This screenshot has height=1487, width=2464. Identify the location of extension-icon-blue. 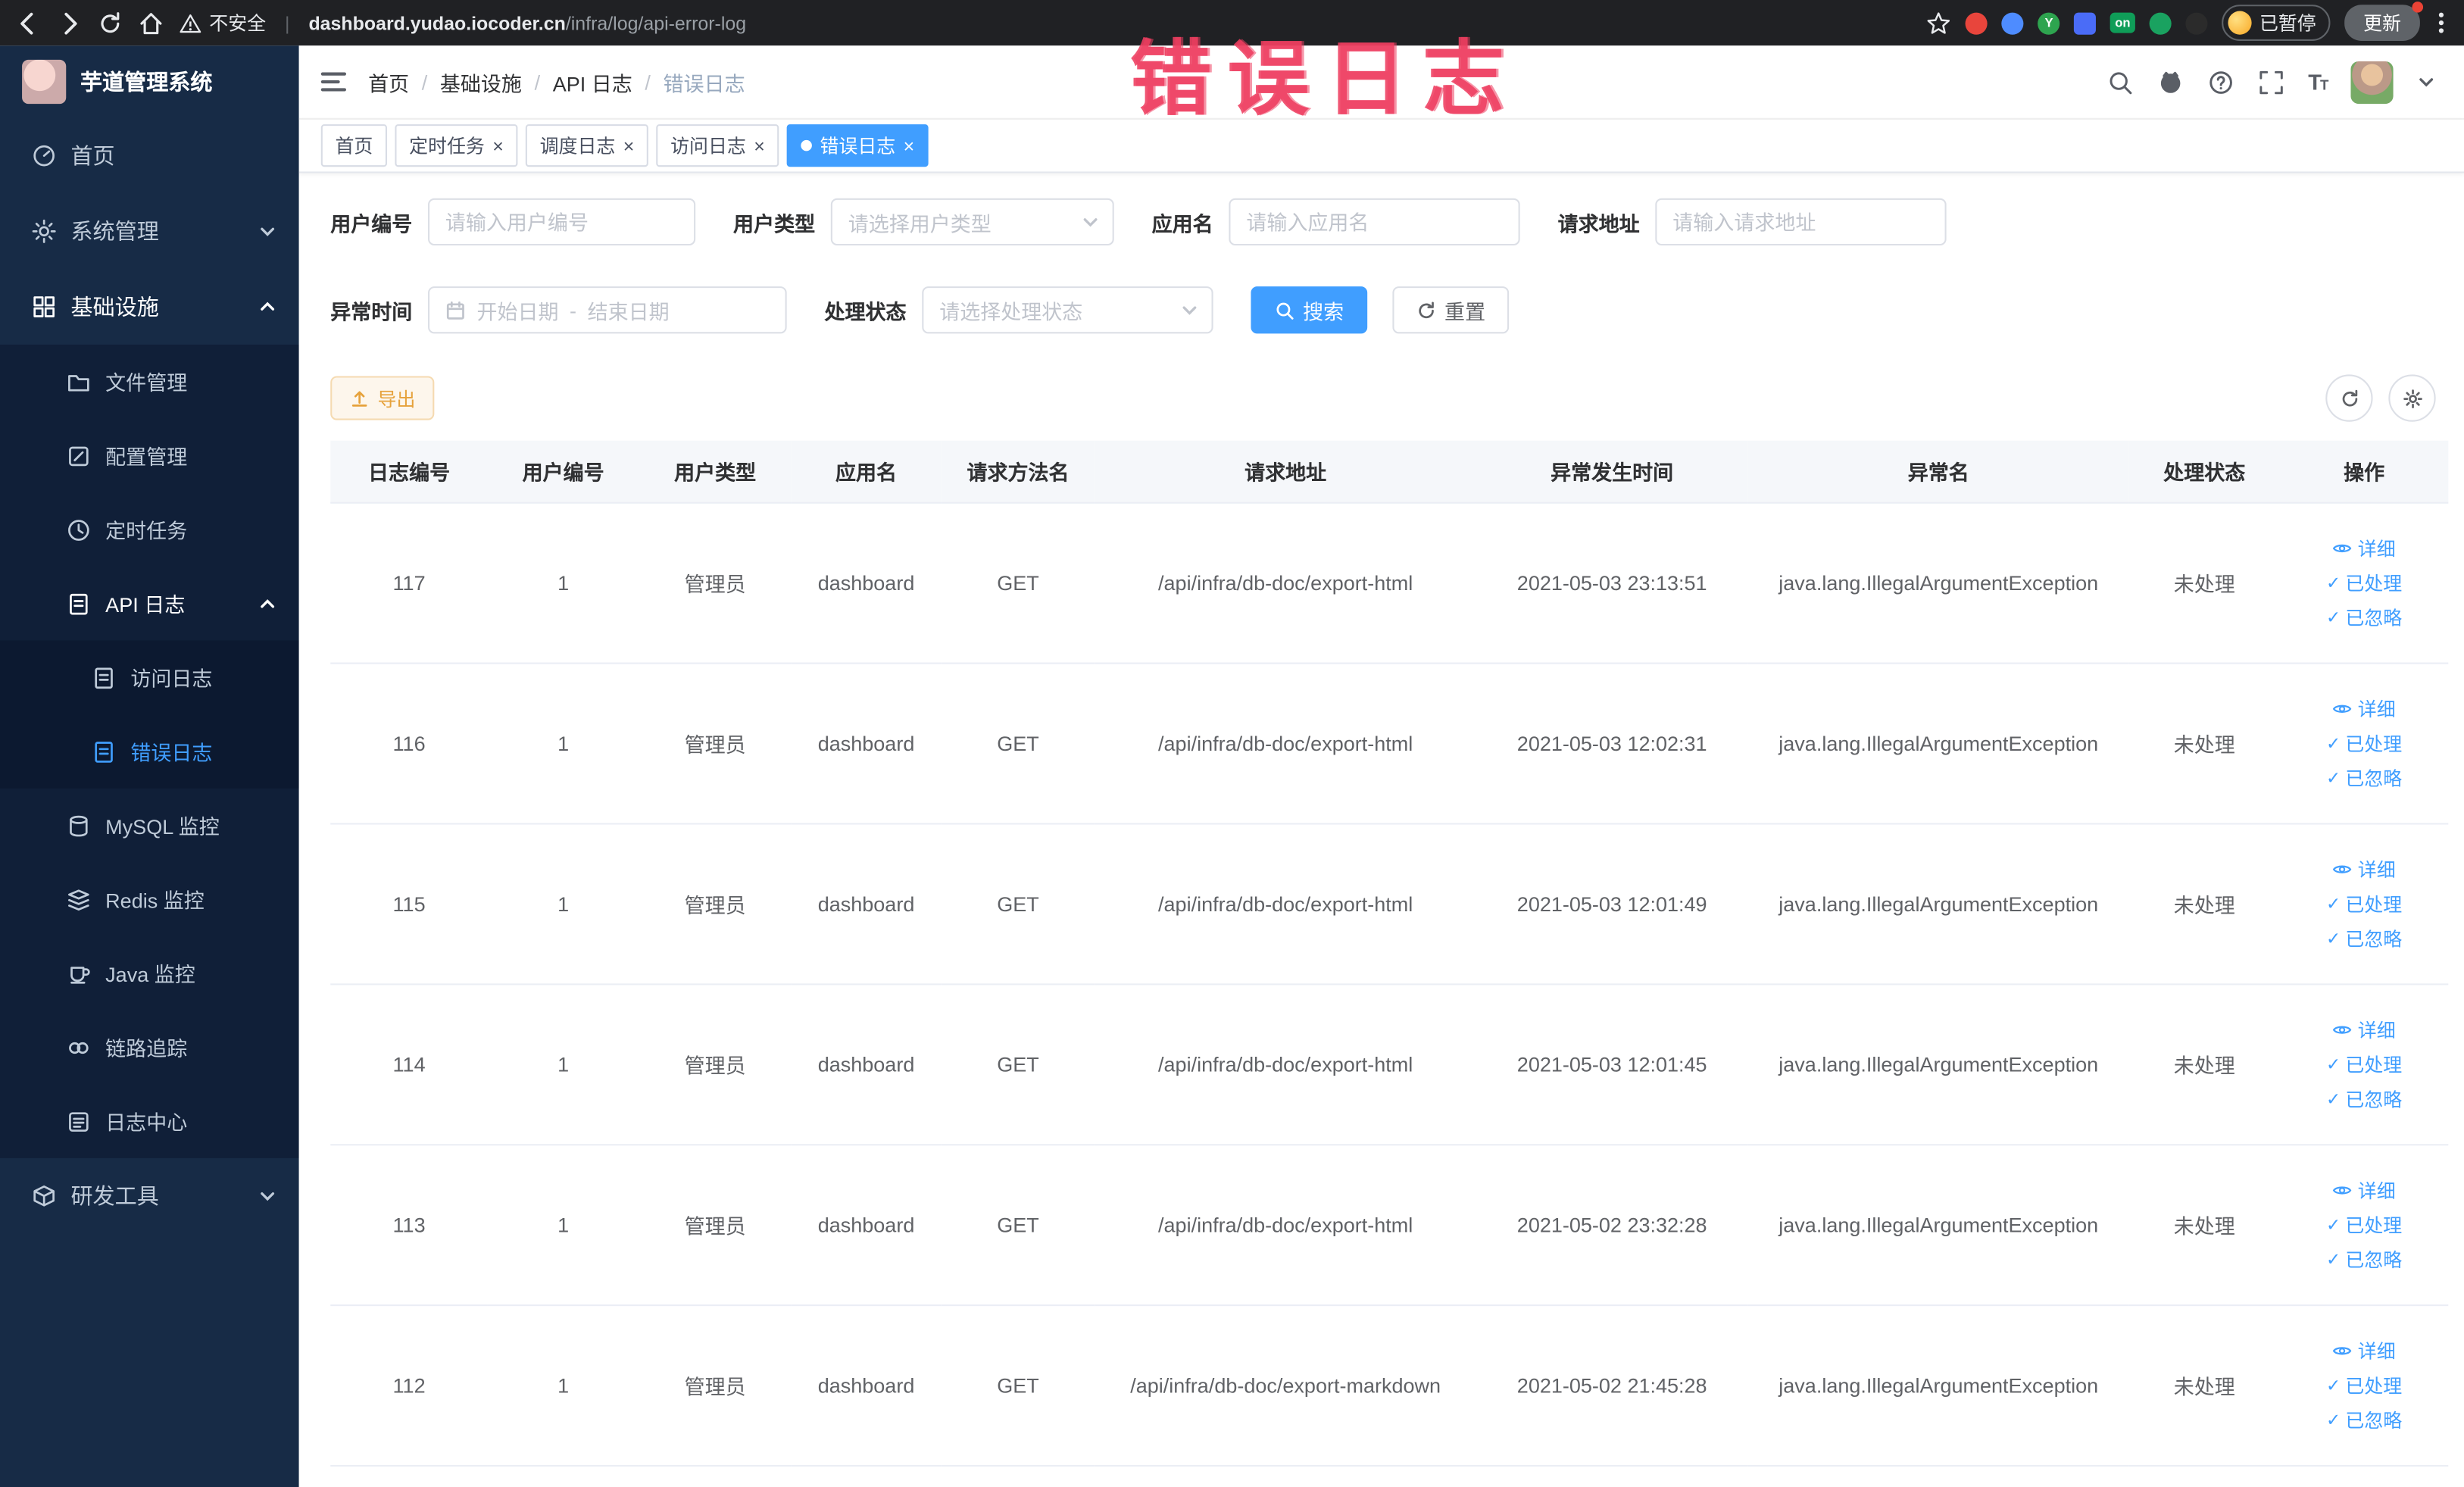
(2012, 22).